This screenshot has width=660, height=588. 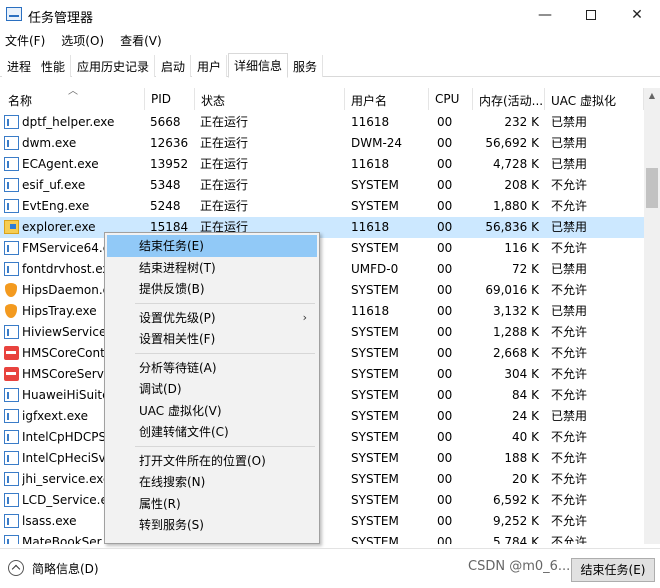 I want to click on tab-performance: 性能, so click(x=54, y=66).